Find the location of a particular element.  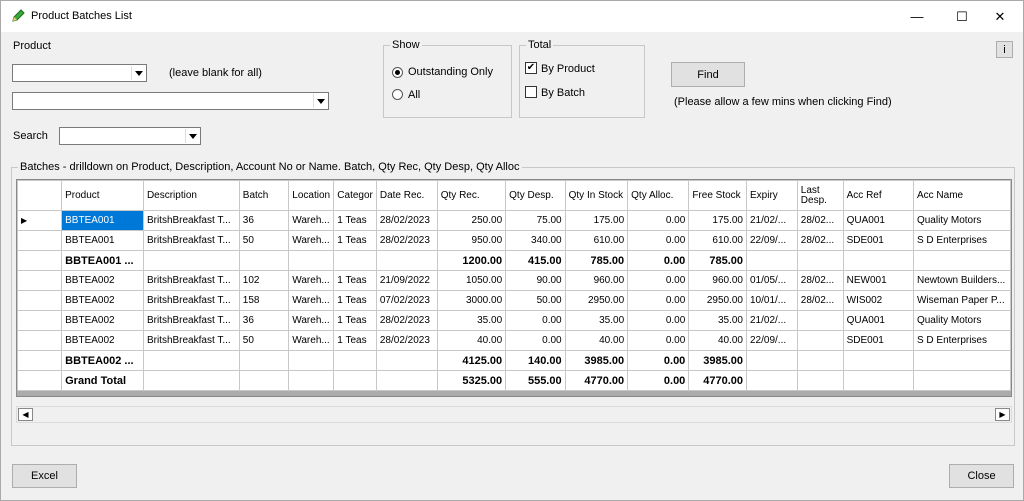

table-cell: 175.00 is located at coordinates (596, 220).